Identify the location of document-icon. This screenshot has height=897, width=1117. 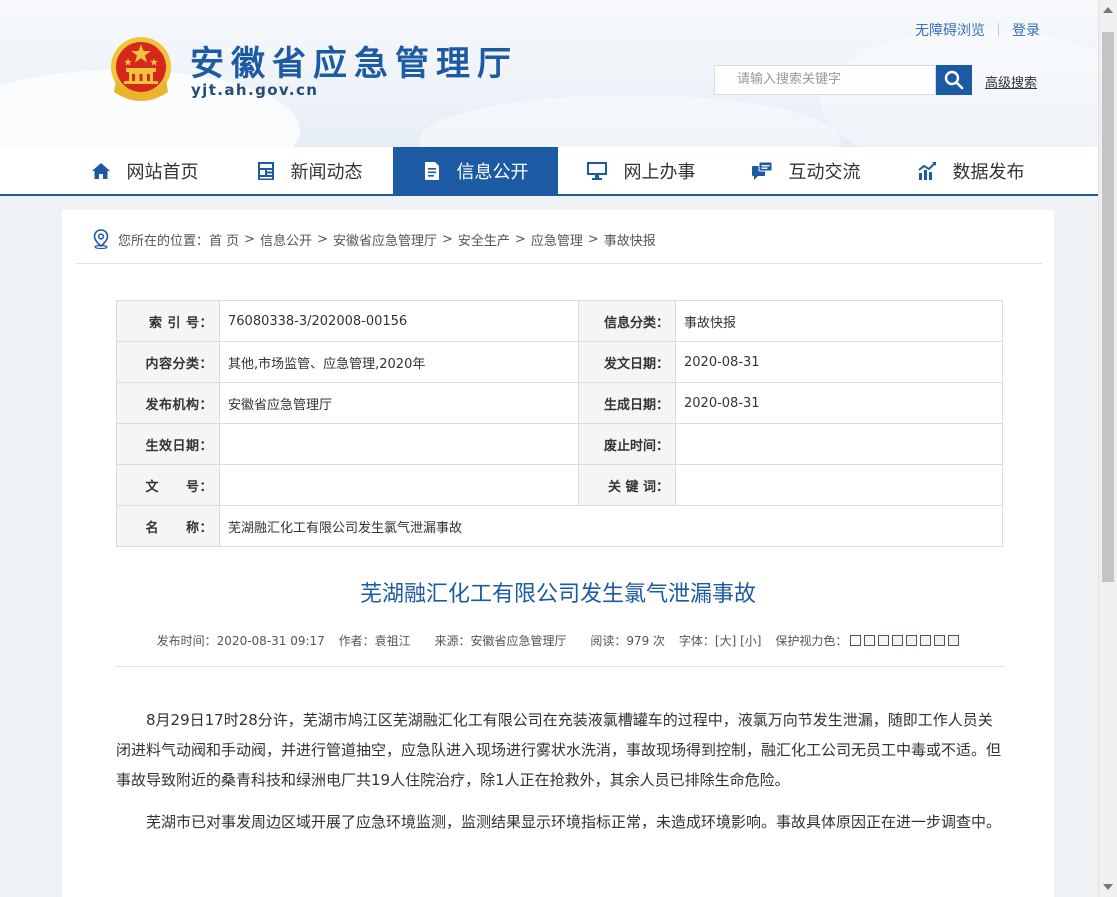
(431, 170).